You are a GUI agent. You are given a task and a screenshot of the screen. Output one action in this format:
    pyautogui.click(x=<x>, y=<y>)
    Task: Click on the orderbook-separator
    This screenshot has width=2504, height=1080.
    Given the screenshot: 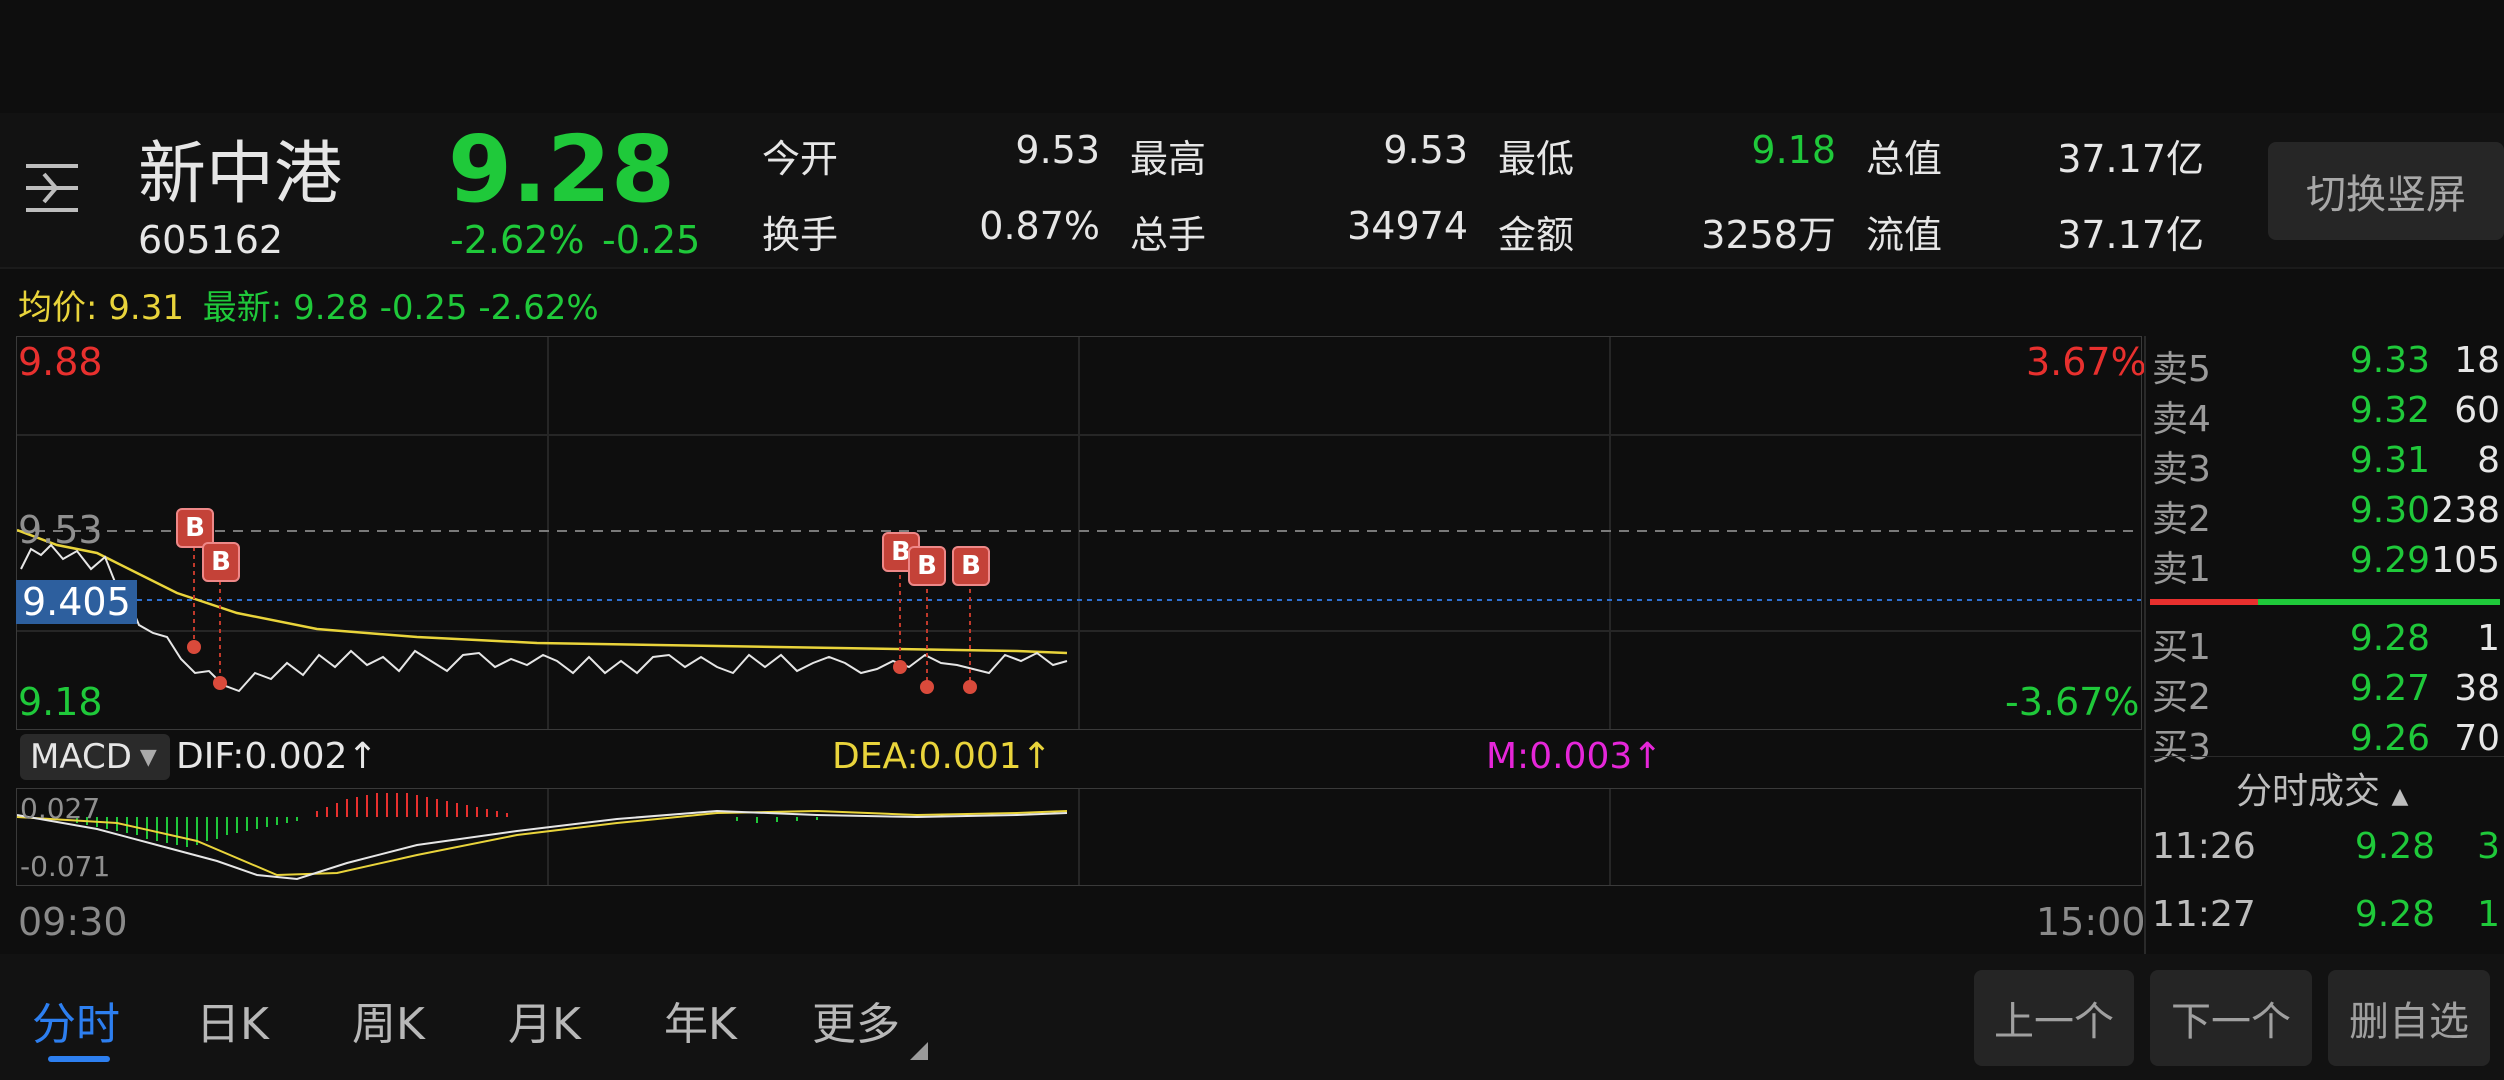 What is the action you would take?
    pyautogui.click(x=2327, y=756)
    